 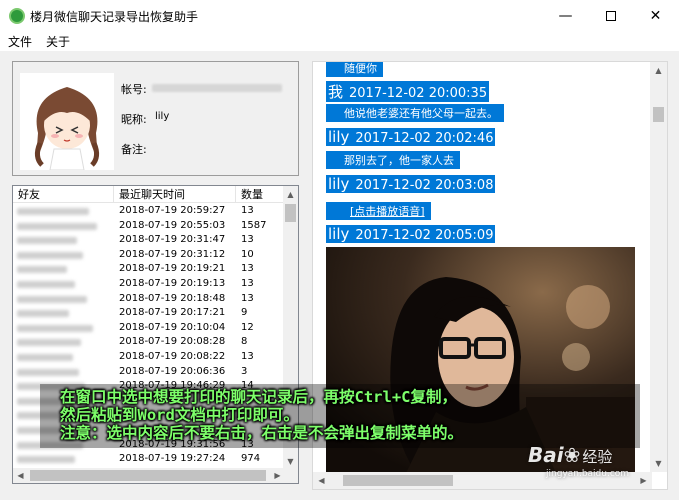 What do you see at coordinates (172, 269) in the screenshot?
I see `last-chat-time: 2018-07-19 20:19:21` at bounding box center [172, 269].